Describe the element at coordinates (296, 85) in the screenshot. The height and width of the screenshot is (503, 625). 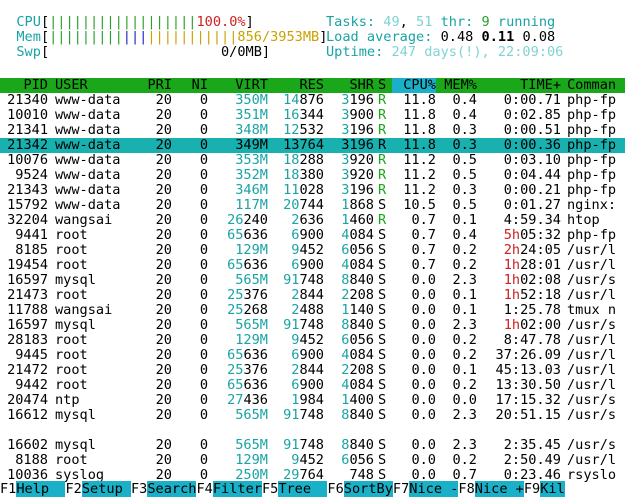
I see `col-res: RES` at that location.